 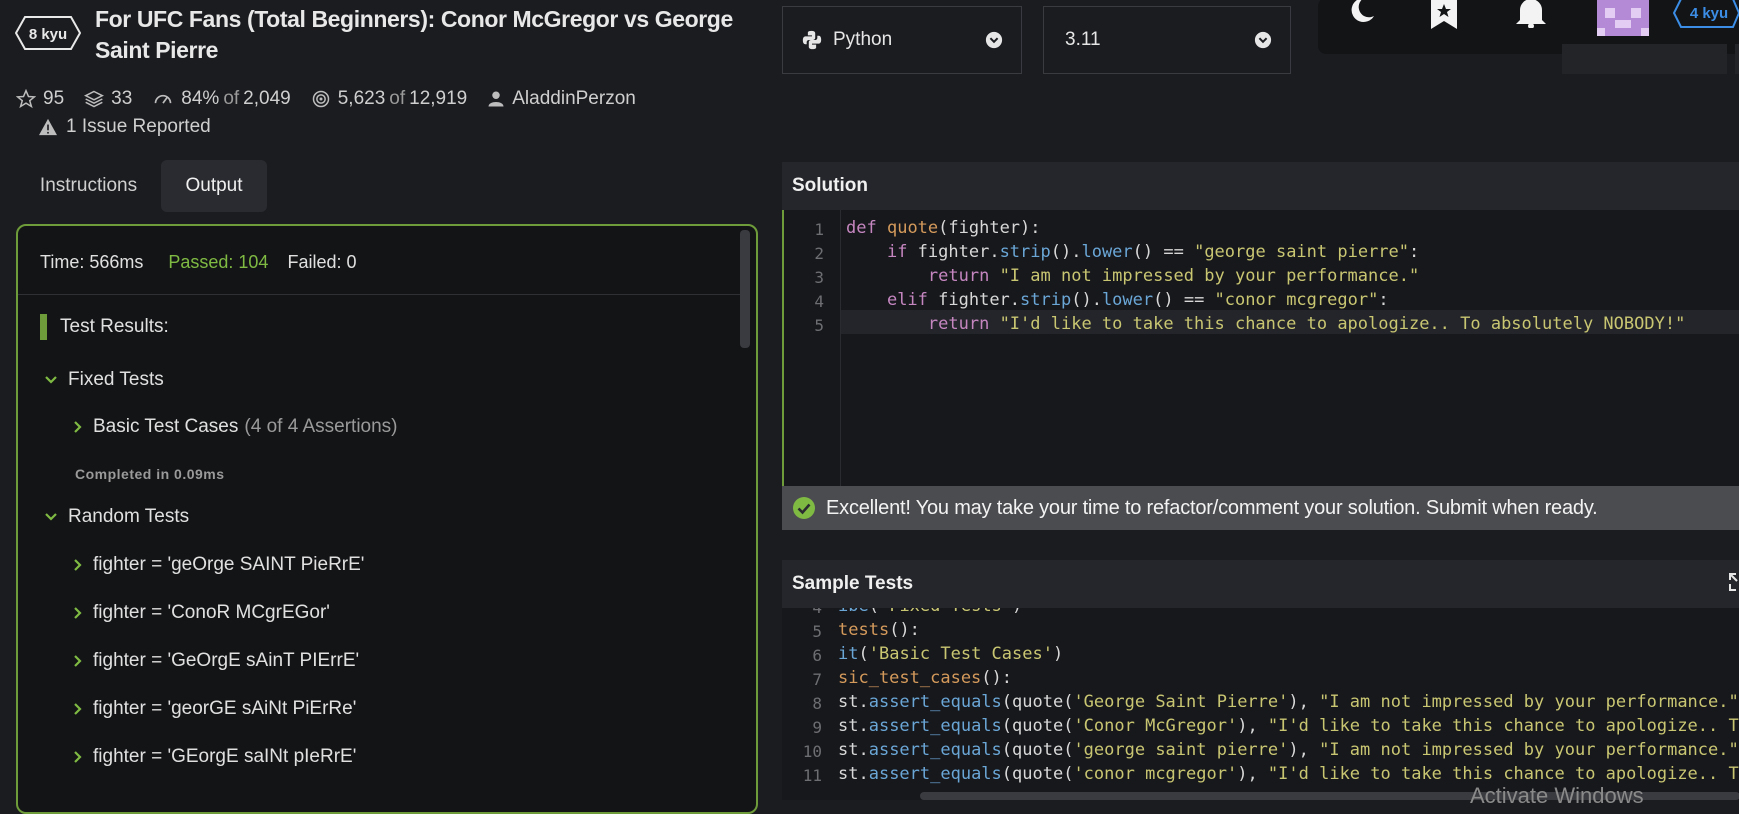 I want to click on tab-output: Output, so click(x=214, y=186).